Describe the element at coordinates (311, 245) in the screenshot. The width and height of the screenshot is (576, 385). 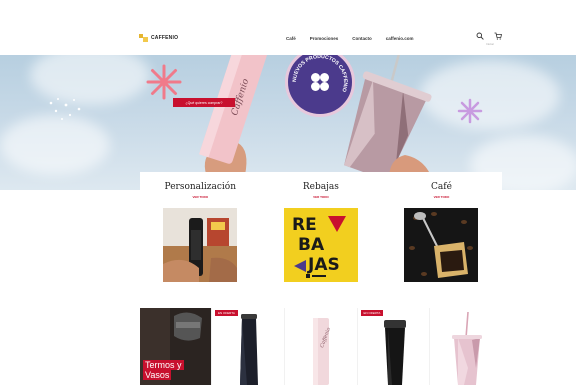
I see `rebajas-line-2: BA` at that location.